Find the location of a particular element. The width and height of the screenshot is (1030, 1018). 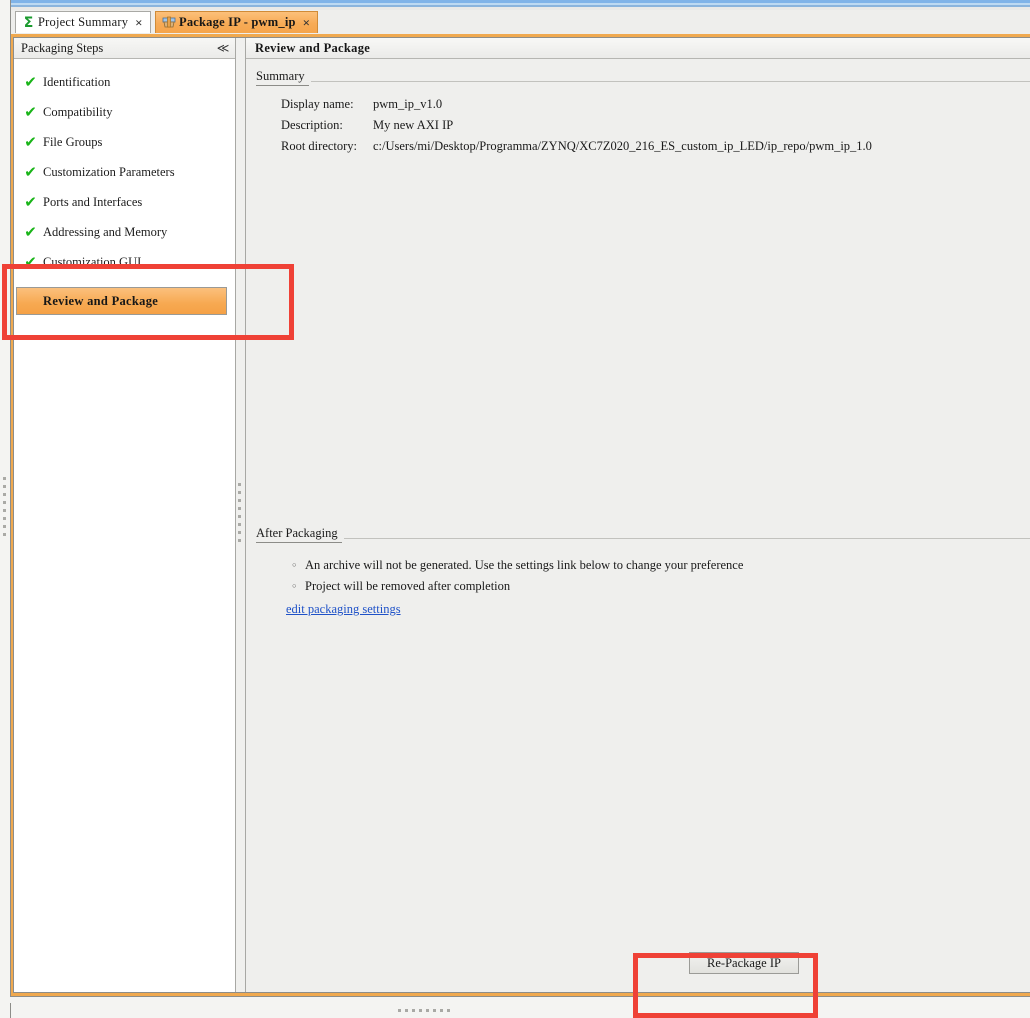

re-package-ip-button: Re-Package IP is located at coordinates (744, 963).